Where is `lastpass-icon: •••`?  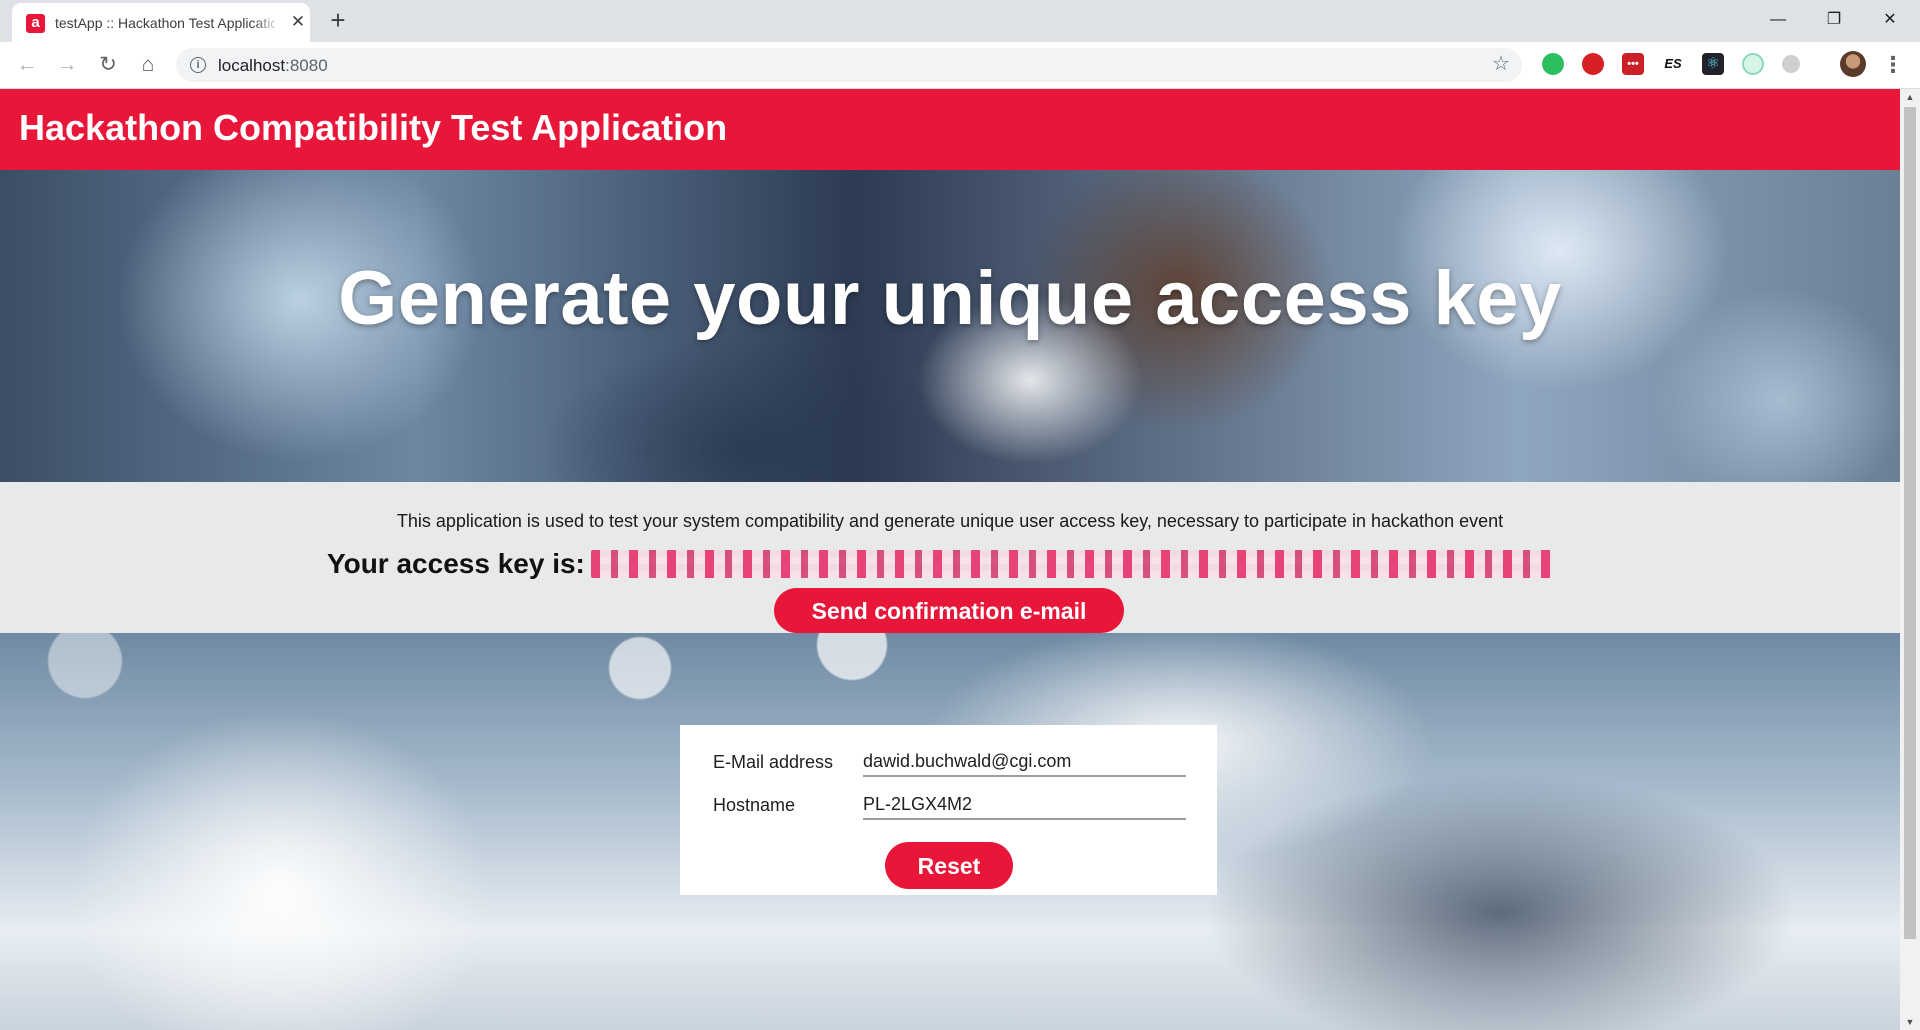 lastpass-icon: ••• is located at coordinates (1633, 64).